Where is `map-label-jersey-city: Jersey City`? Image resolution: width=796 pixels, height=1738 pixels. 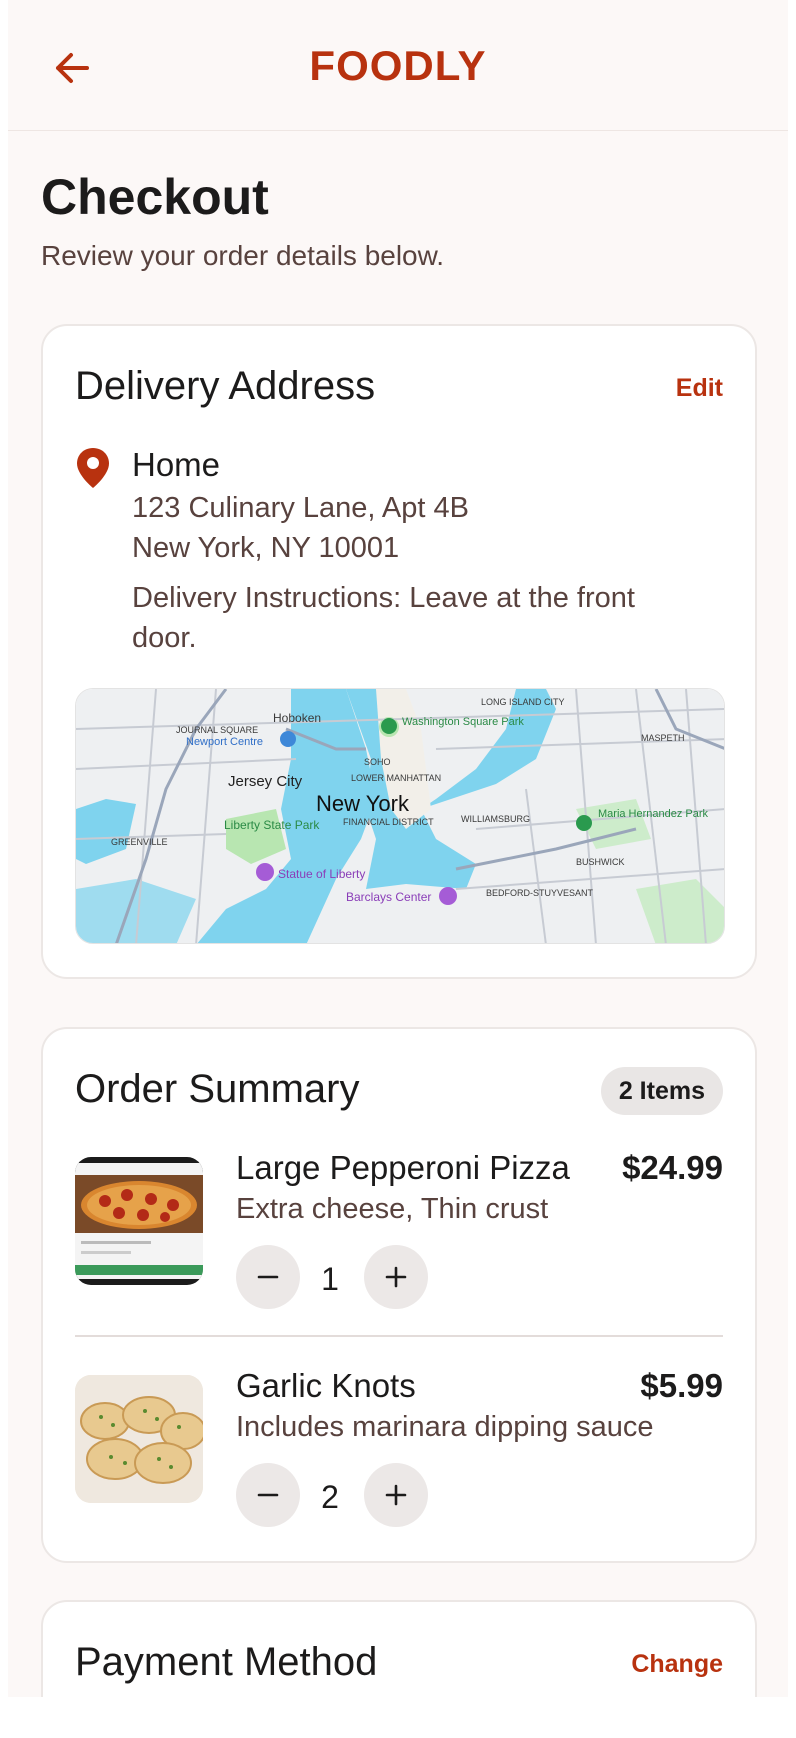
map-label-jersey-city: Jersey City is located at coordinates (265, 781).